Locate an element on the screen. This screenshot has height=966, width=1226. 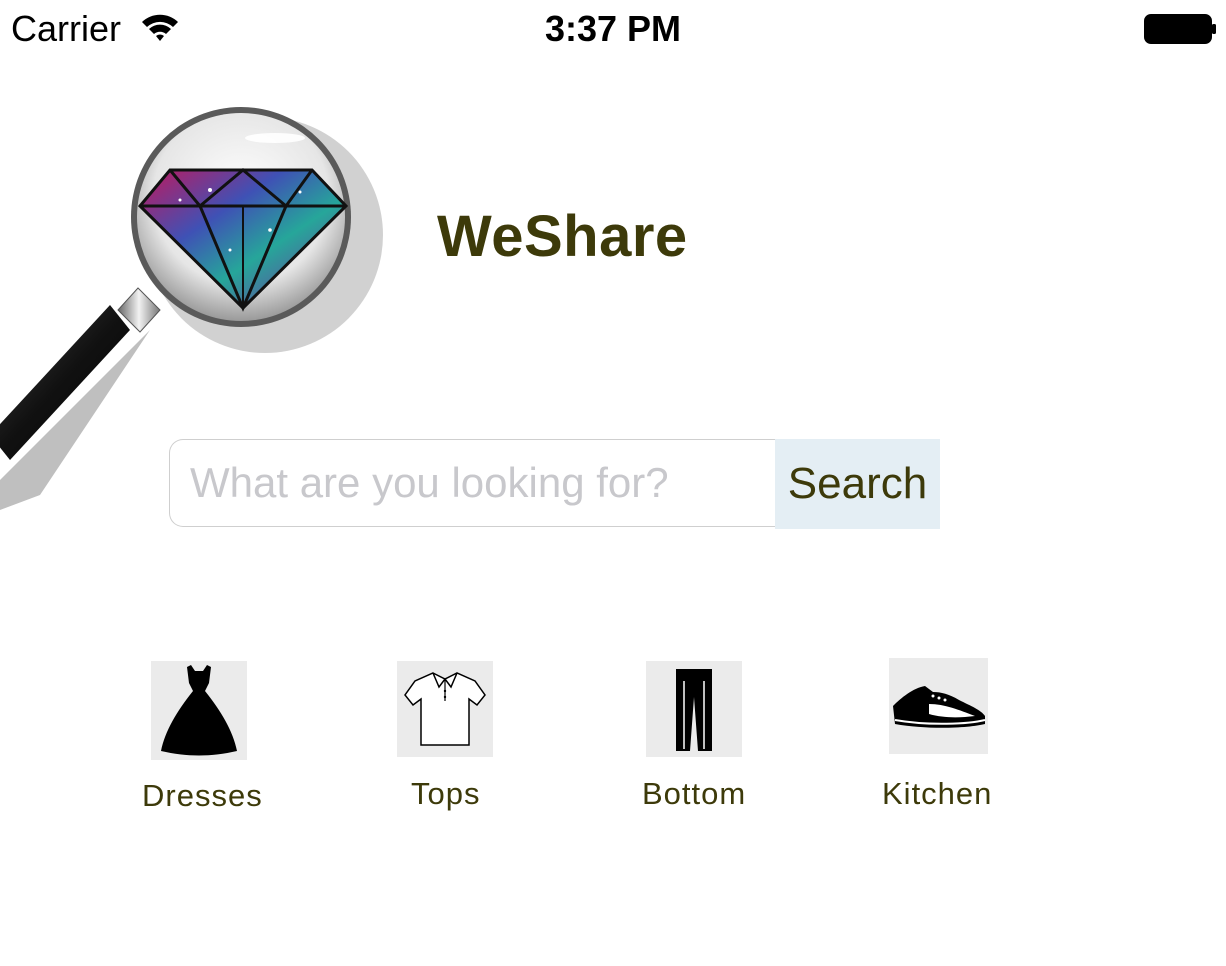
search-bar: Search is located at coordinates (554, 484).